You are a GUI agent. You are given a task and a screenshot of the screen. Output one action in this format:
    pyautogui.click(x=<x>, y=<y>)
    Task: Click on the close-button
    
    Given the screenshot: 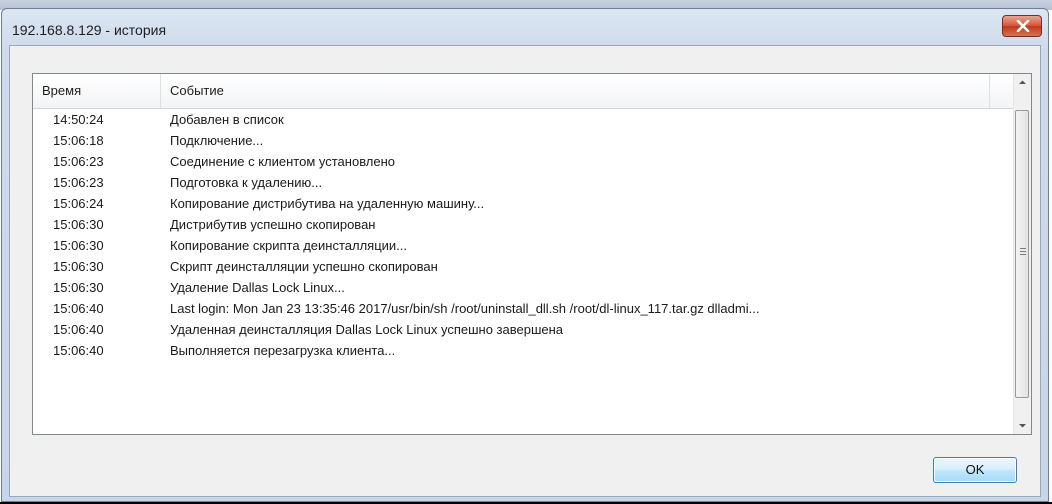 What is the action you would take?
    pyautogui.click(x=1022, y=26)
    